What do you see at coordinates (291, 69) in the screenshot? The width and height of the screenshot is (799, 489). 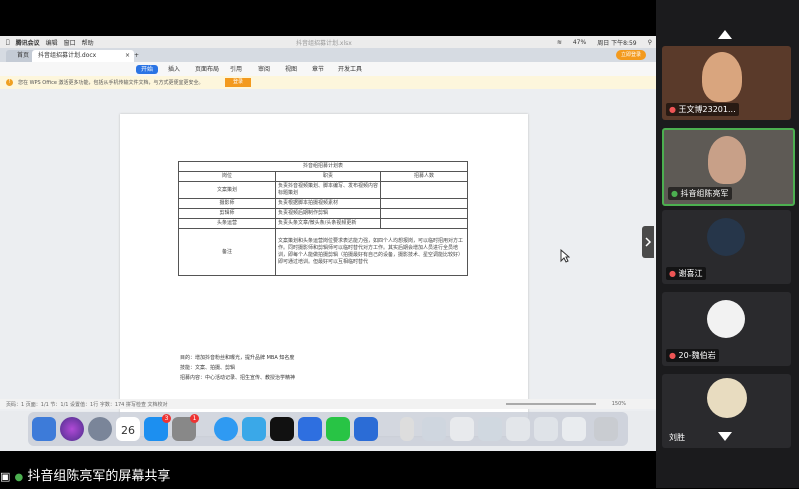 I see `ribbon-tab-view: 视图` at bounding box center [291, 69].